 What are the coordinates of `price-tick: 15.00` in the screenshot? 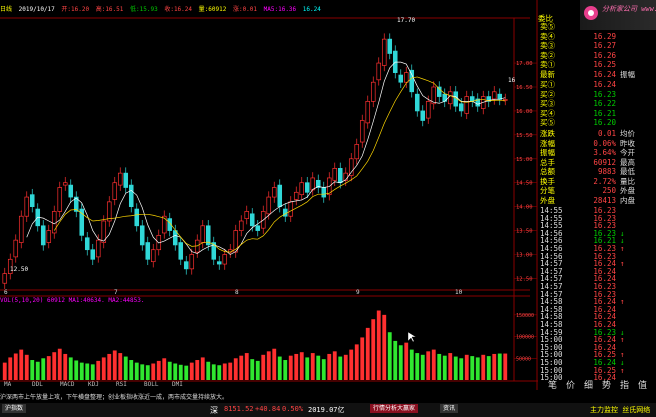 It's located at (524, 160).